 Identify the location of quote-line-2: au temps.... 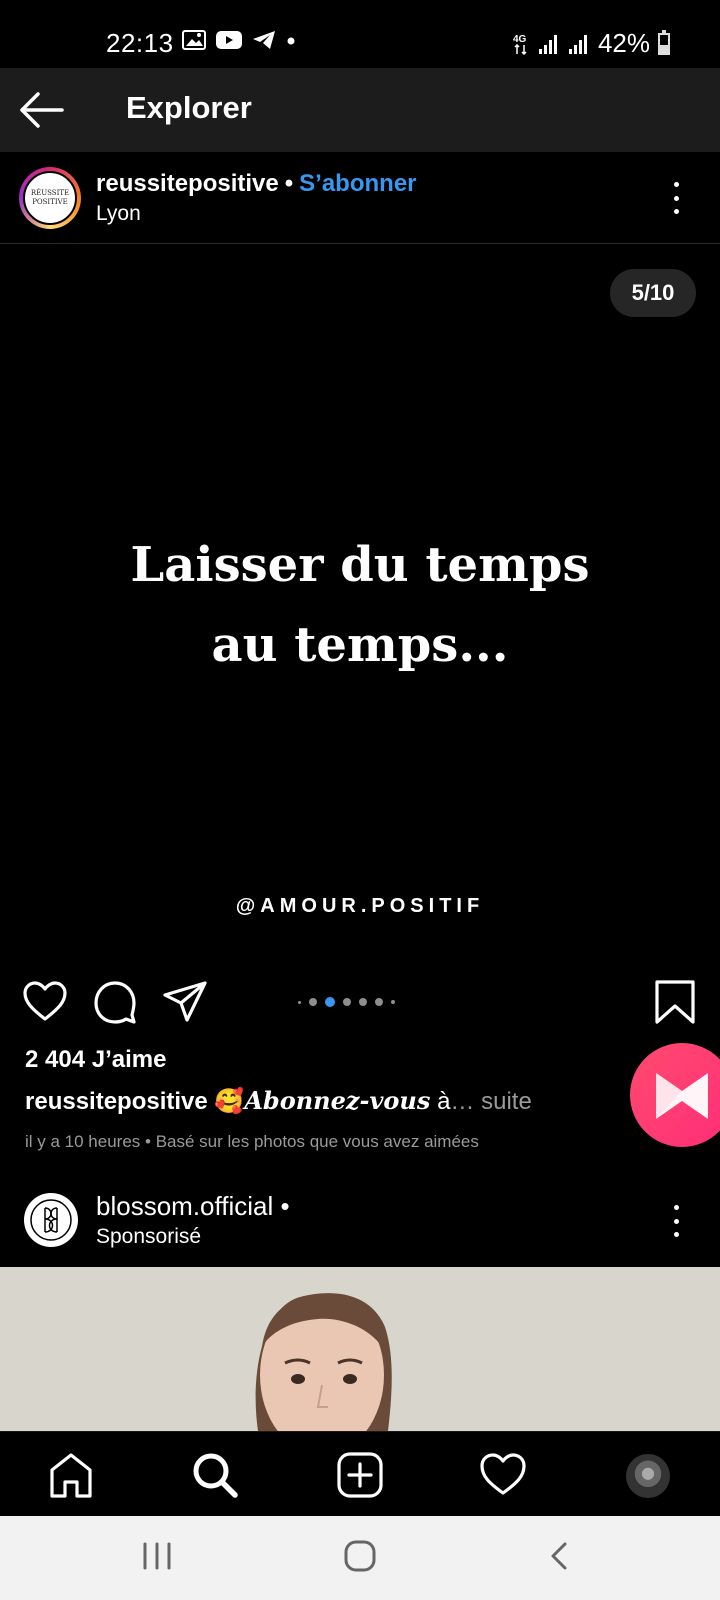
(360, 645).